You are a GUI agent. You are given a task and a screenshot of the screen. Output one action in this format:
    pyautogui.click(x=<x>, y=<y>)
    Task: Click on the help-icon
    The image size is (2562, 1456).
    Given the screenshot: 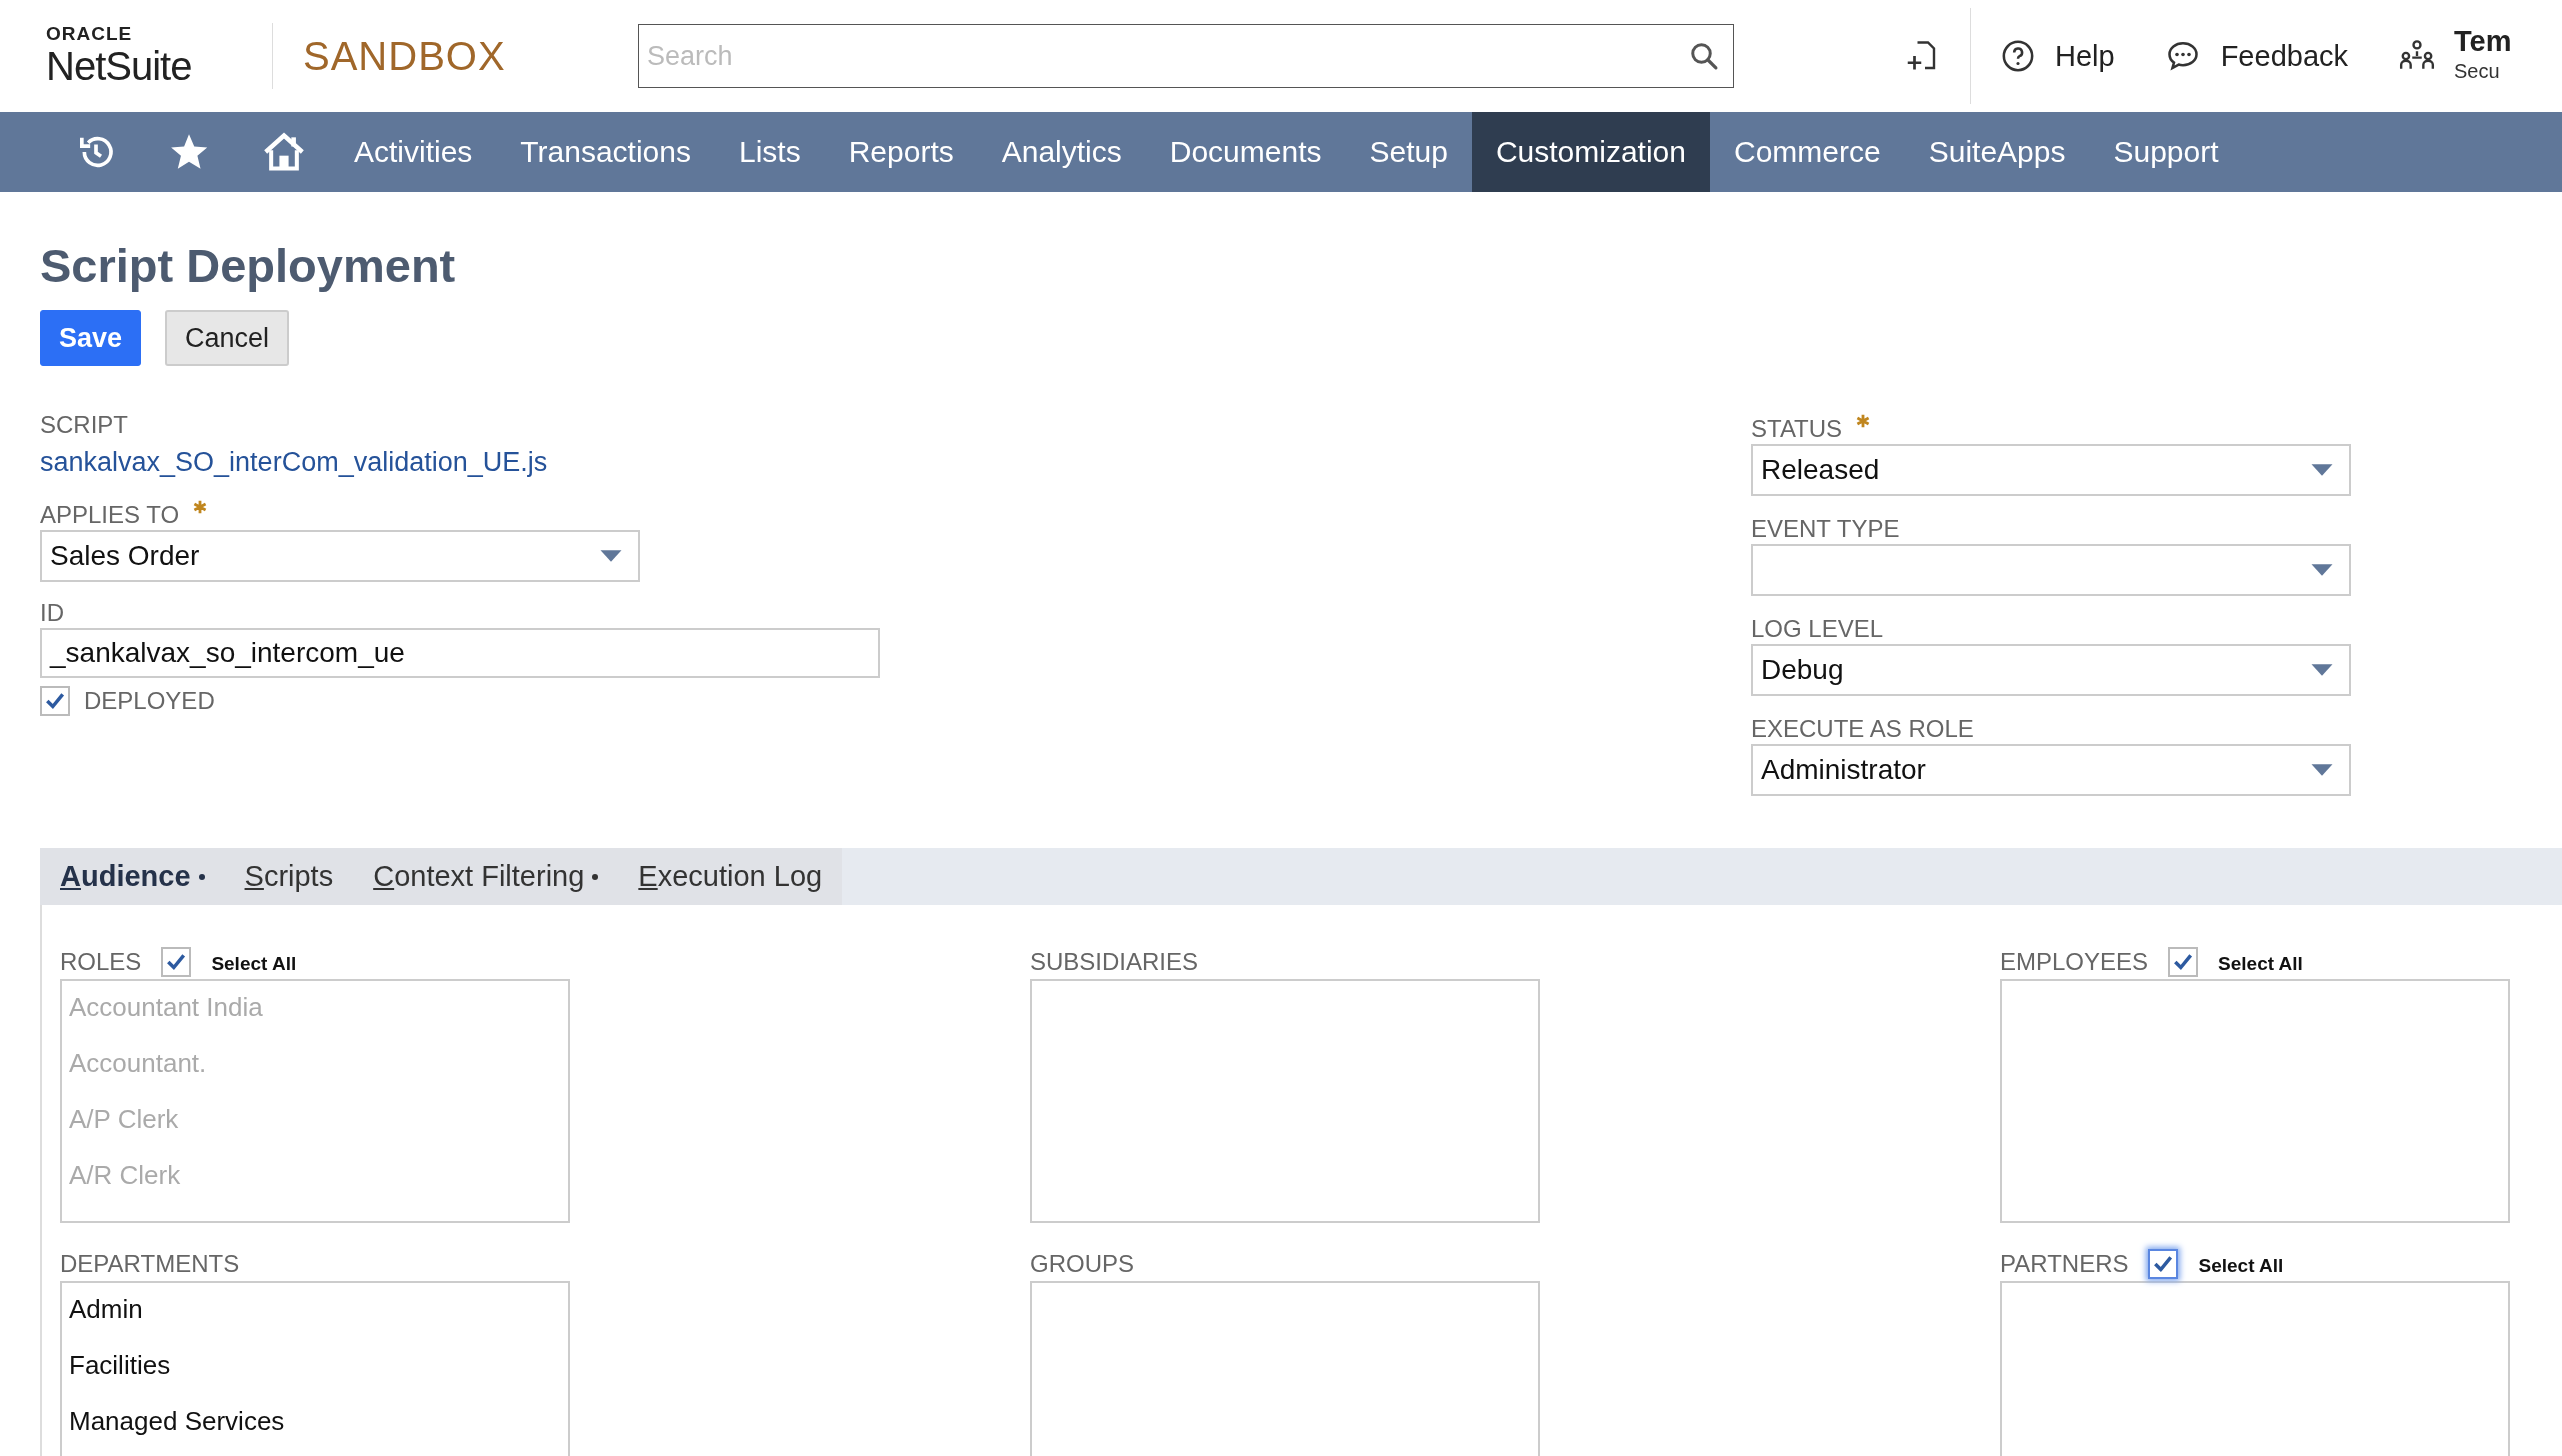 What is the action you would take?
    pyautogui.click(x=2018, y=56)
    